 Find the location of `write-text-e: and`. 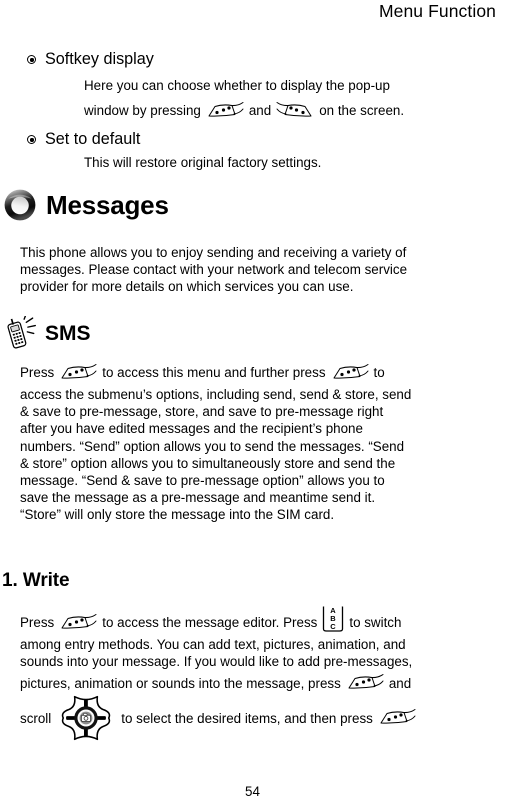

write-text-e: and is located at coordinates (400, 683).